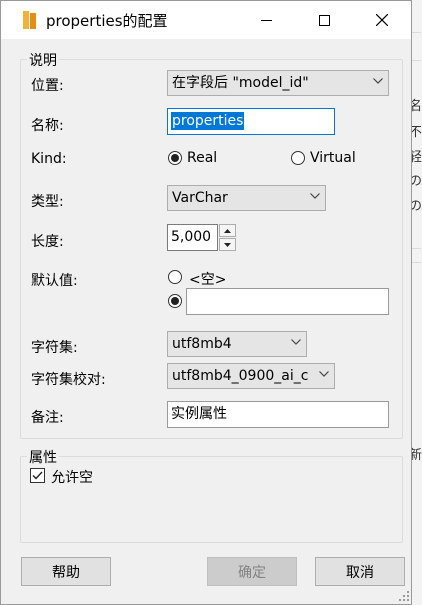 Image resolution: width=422 pixels, height=605 pixels. Describe the element at coordinates (47, 242) in the screenshot. I see `length-label: 长度:` at that location.